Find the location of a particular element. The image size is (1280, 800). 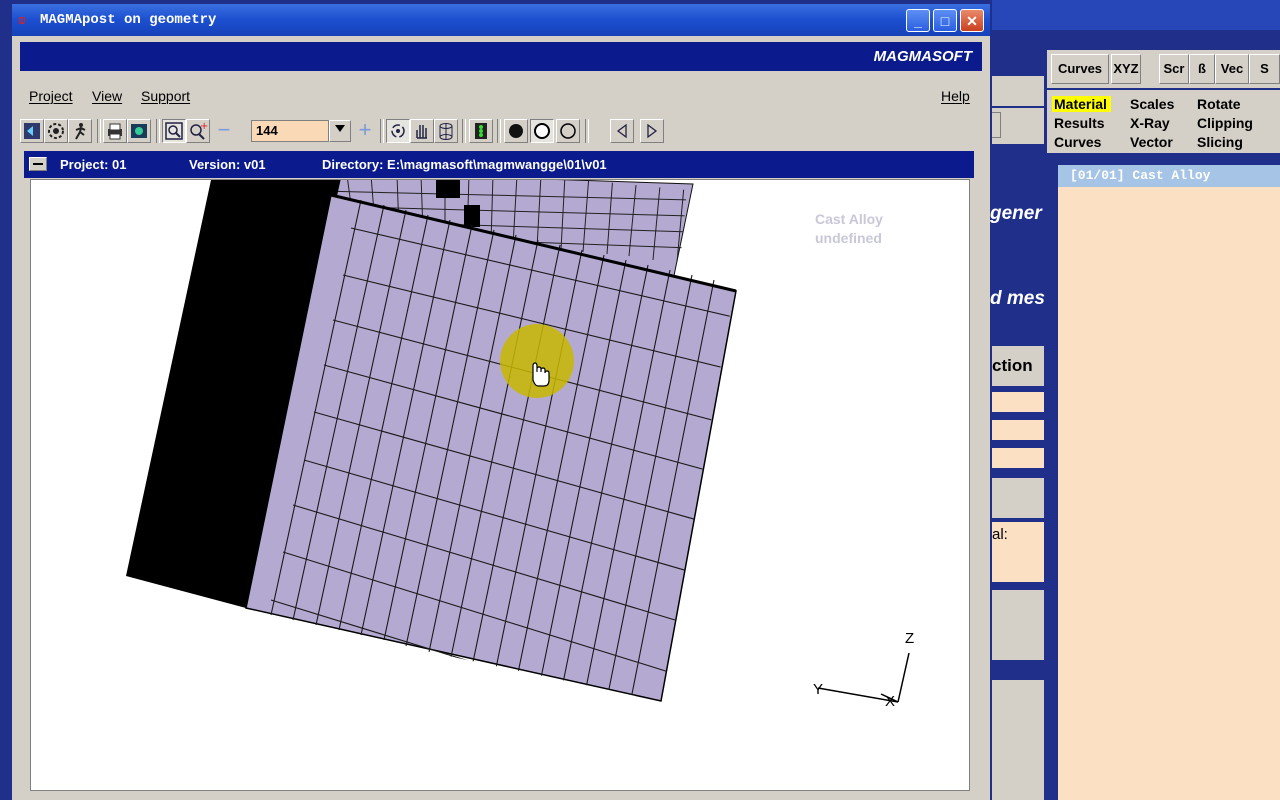

window-title: MAGMApost on geometry is located at coordinates (128, 20).